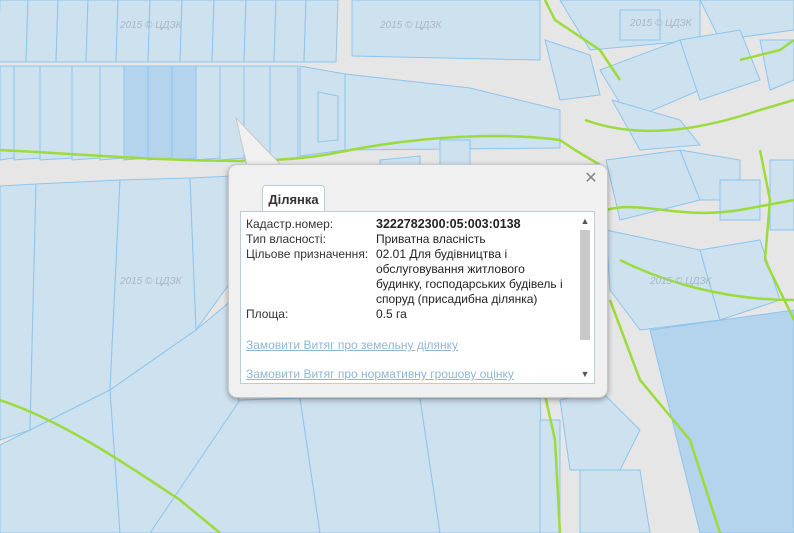 The width and height of the screenshot is (794, 533). What do you see at coordinates (290, 224) in the screenshot?
I see `cadastral-number-label: Кадастр.номер:` at bounding box center [290, 224].